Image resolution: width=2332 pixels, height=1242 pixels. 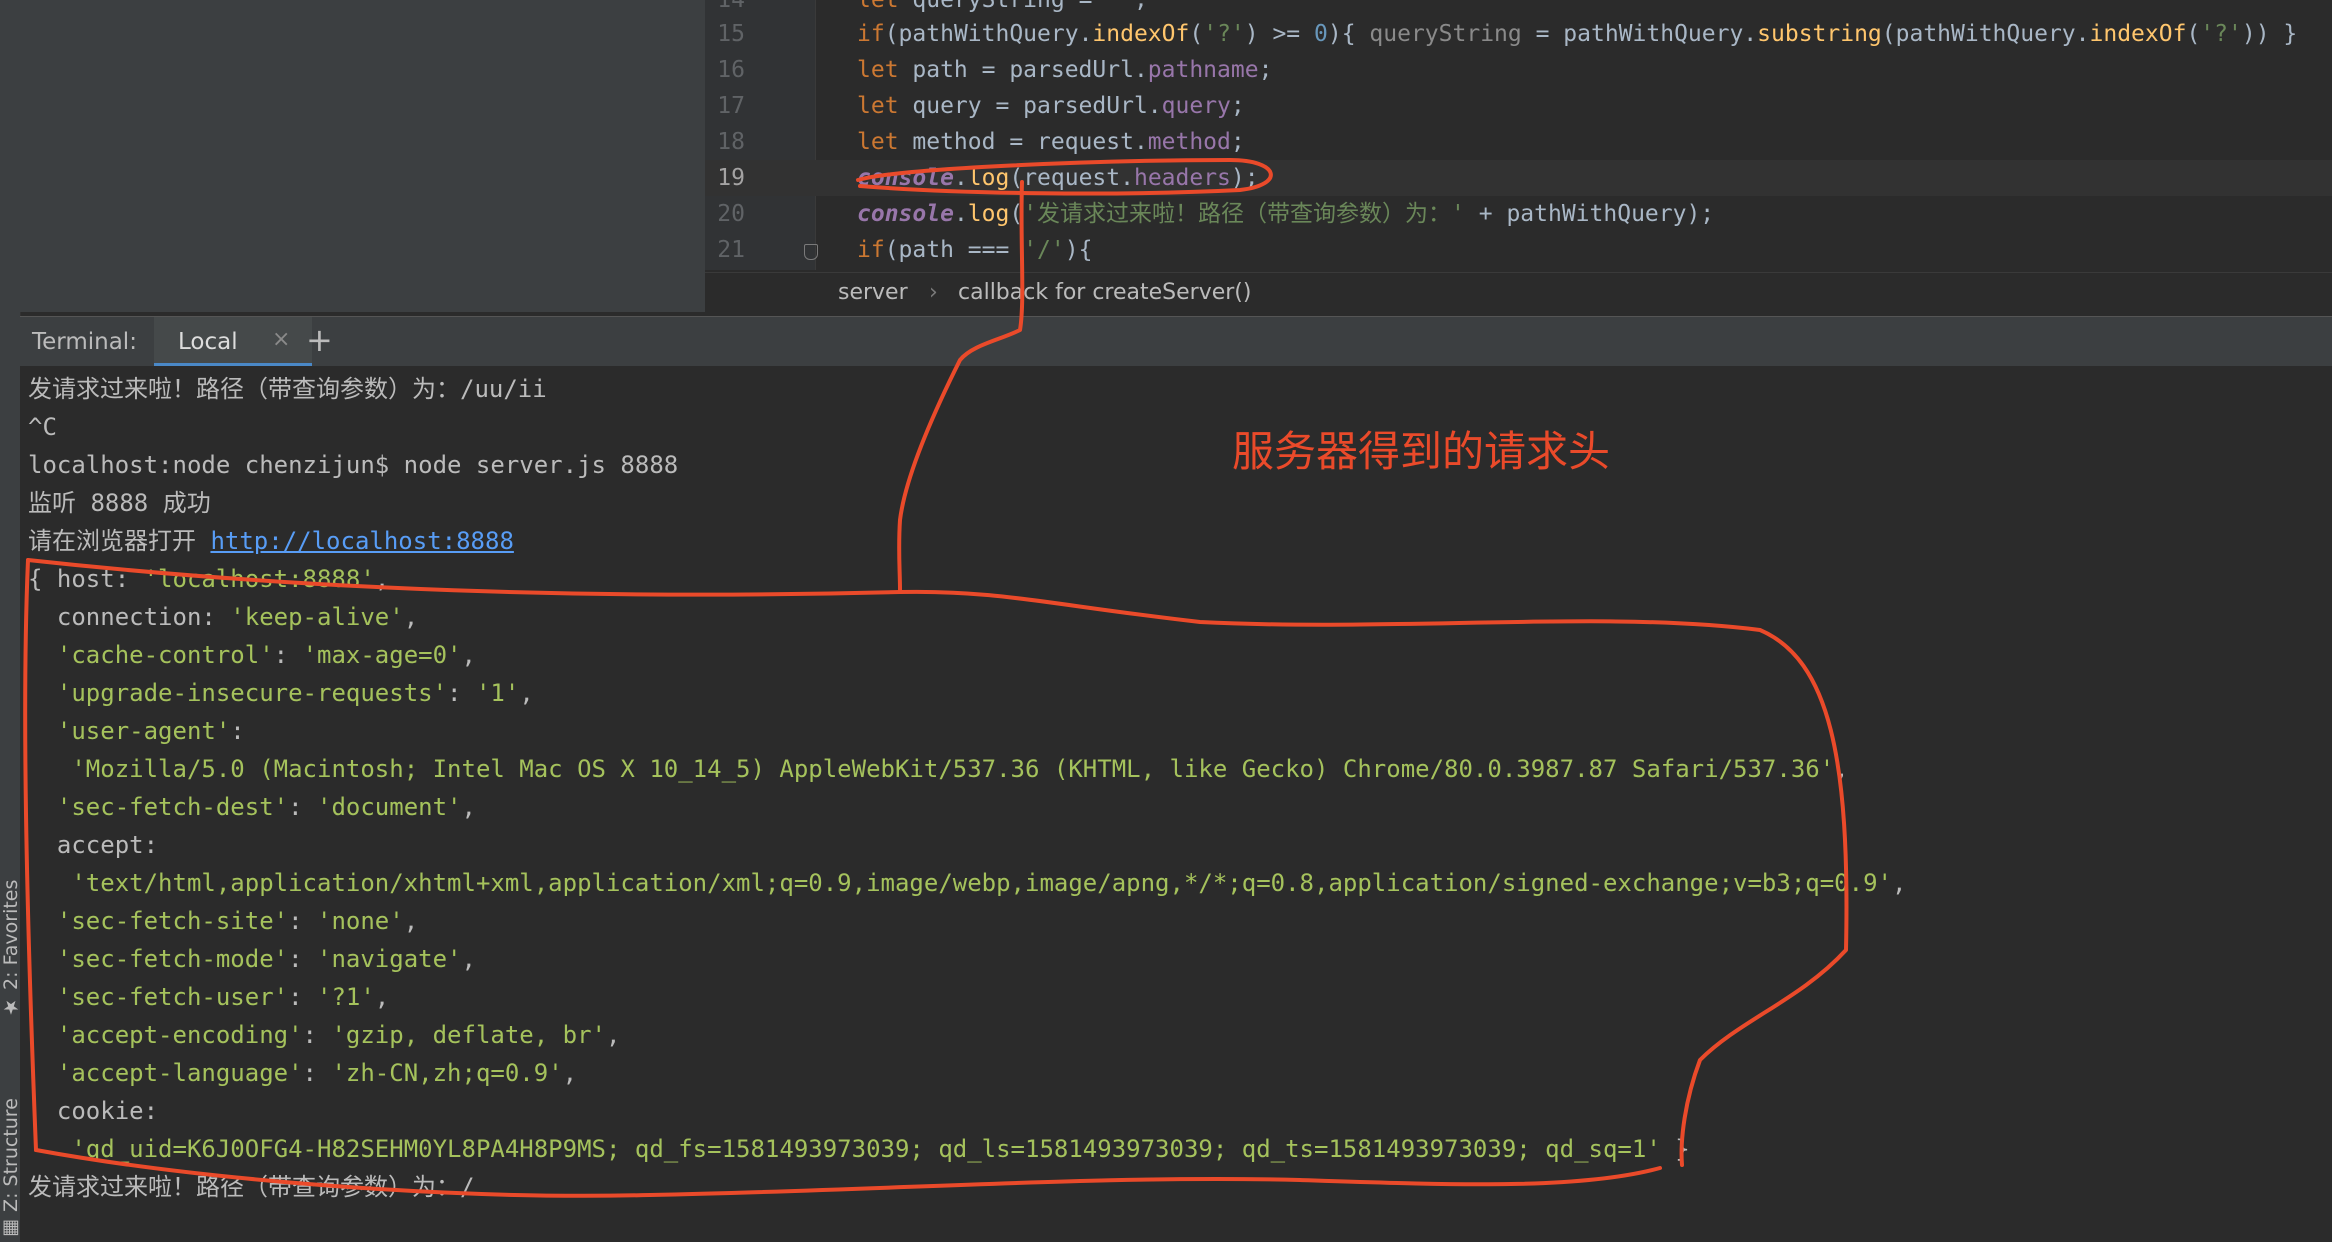 What do you see at coordinates (933, 292) in the screenshot?
I see `chevron-right-icon: ›` at bounding box center [933, 292].